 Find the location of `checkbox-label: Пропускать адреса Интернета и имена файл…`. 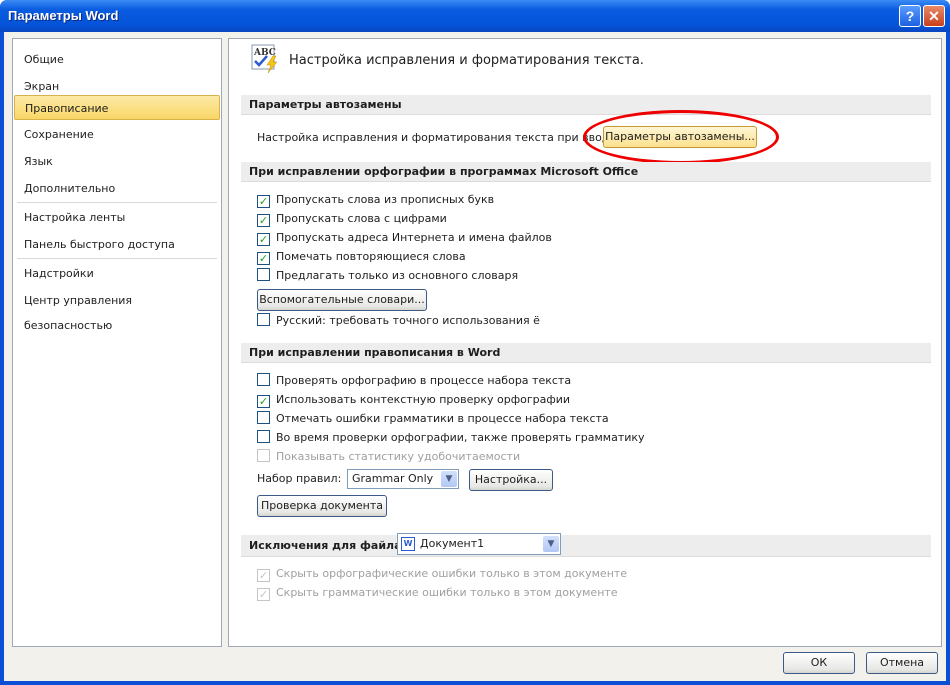

checkbox-label: Пропускать адреса Интернета и имена файл… is located at coordinates (414, 237).